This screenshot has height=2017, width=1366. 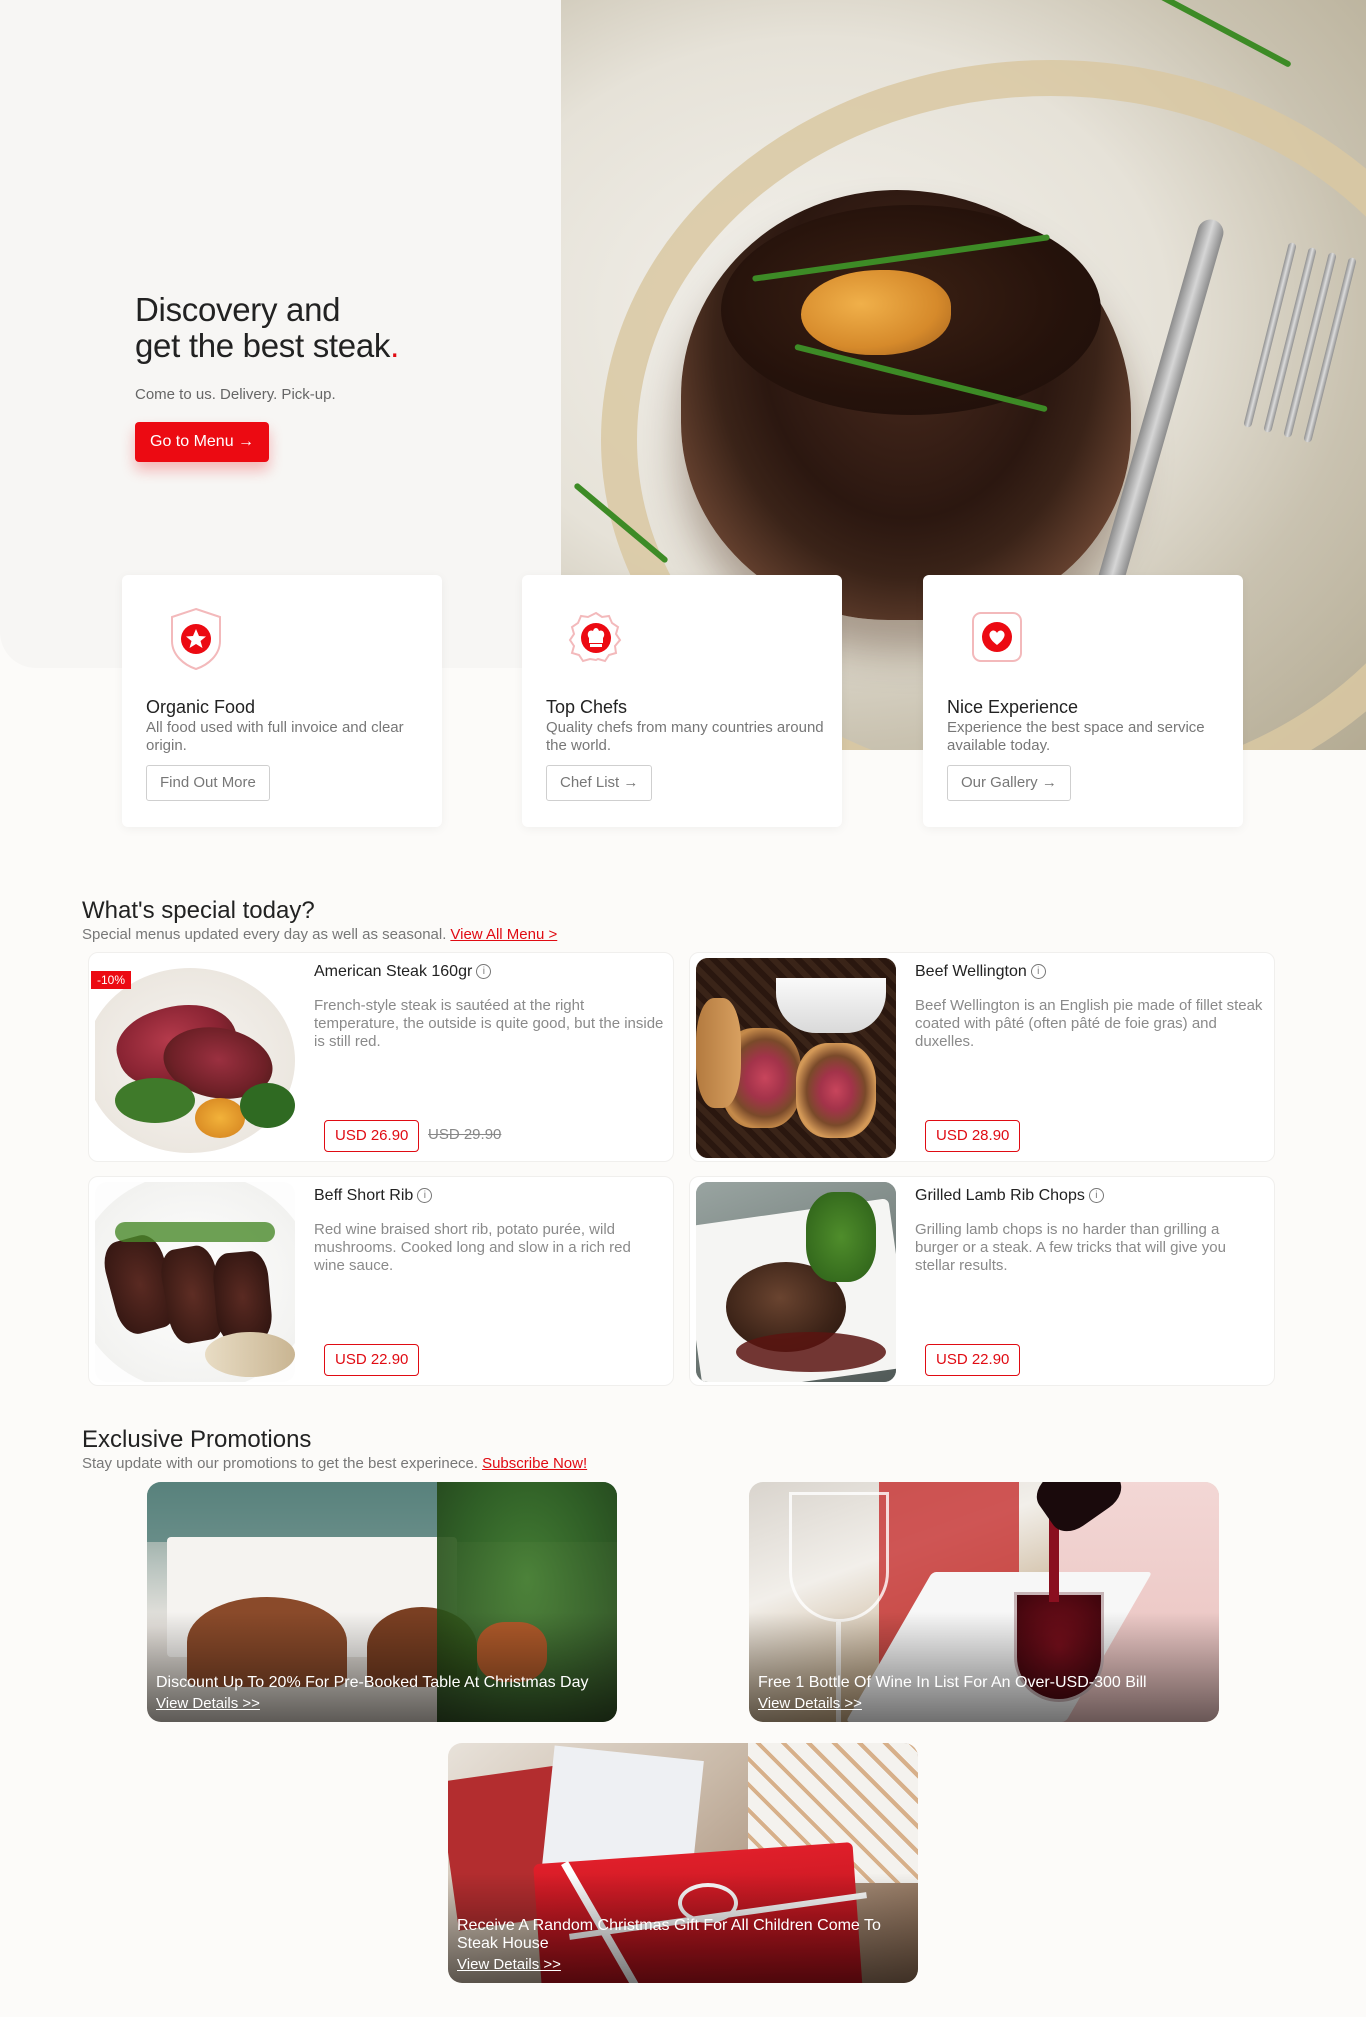 I want to click on menu-item-name: Beef Wellington i, so click(x=980, y=972).